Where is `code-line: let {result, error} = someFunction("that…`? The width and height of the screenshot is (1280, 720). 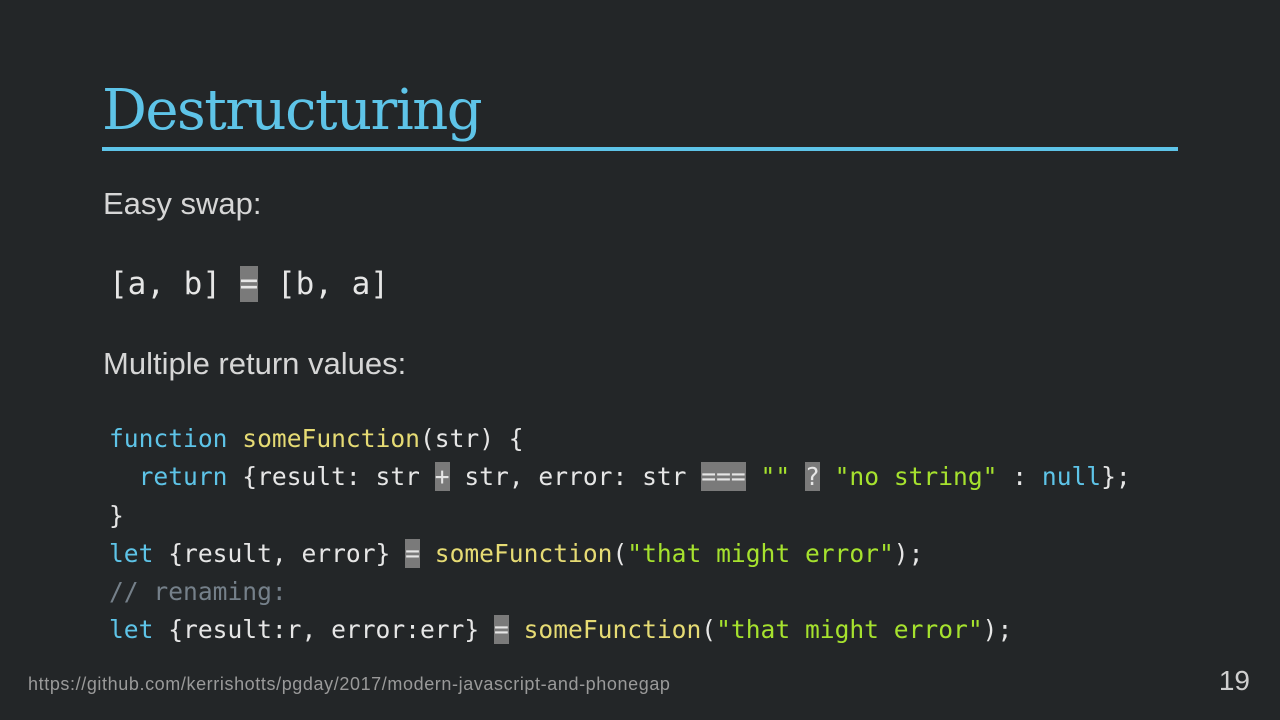 code-line: let {result, error} = someFunction("that… is located at coordinates (620, 554).